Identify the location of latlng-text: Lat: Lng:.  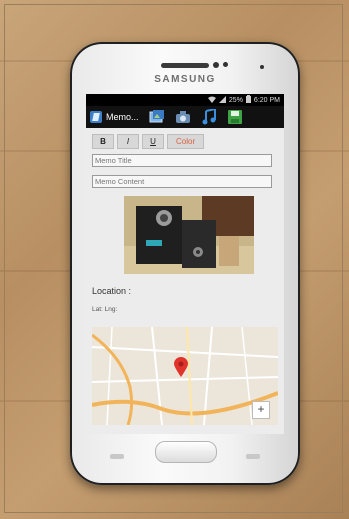
(105, 309).